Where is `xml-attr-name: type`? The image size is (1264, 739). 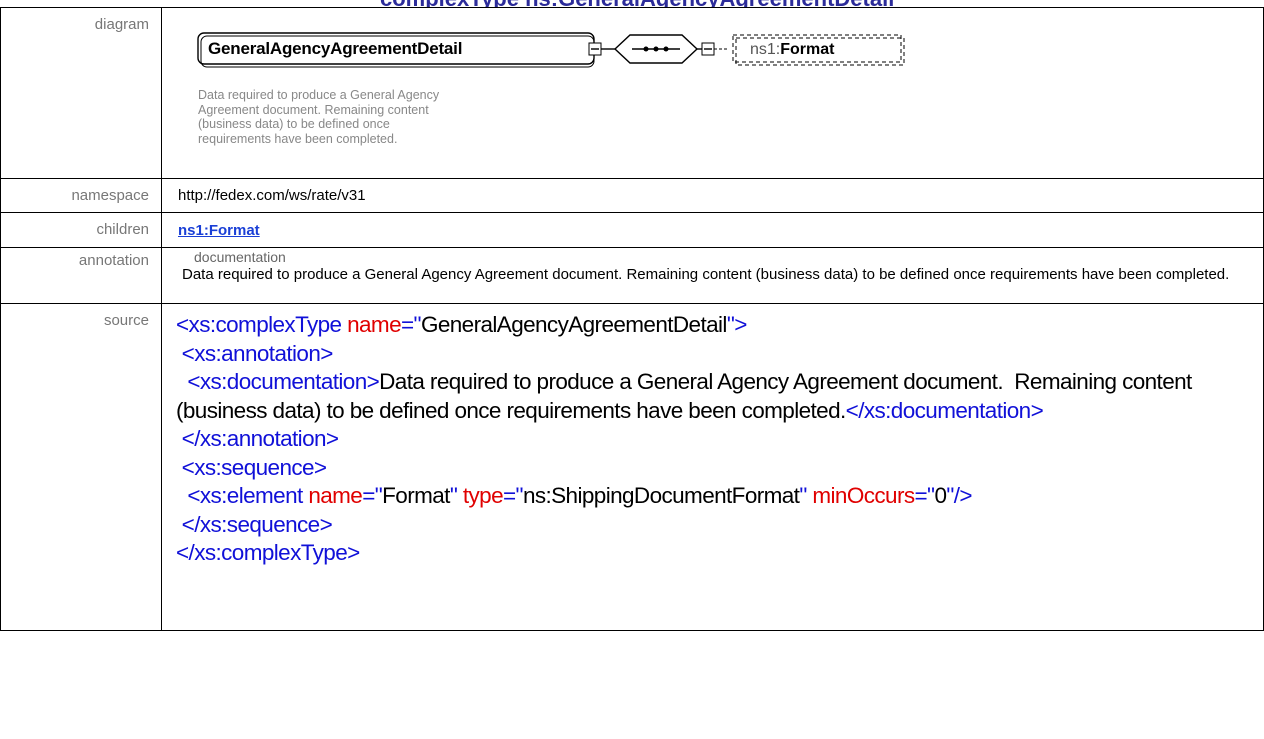
xml-attr-name: type is located at coordinates (483, 495).